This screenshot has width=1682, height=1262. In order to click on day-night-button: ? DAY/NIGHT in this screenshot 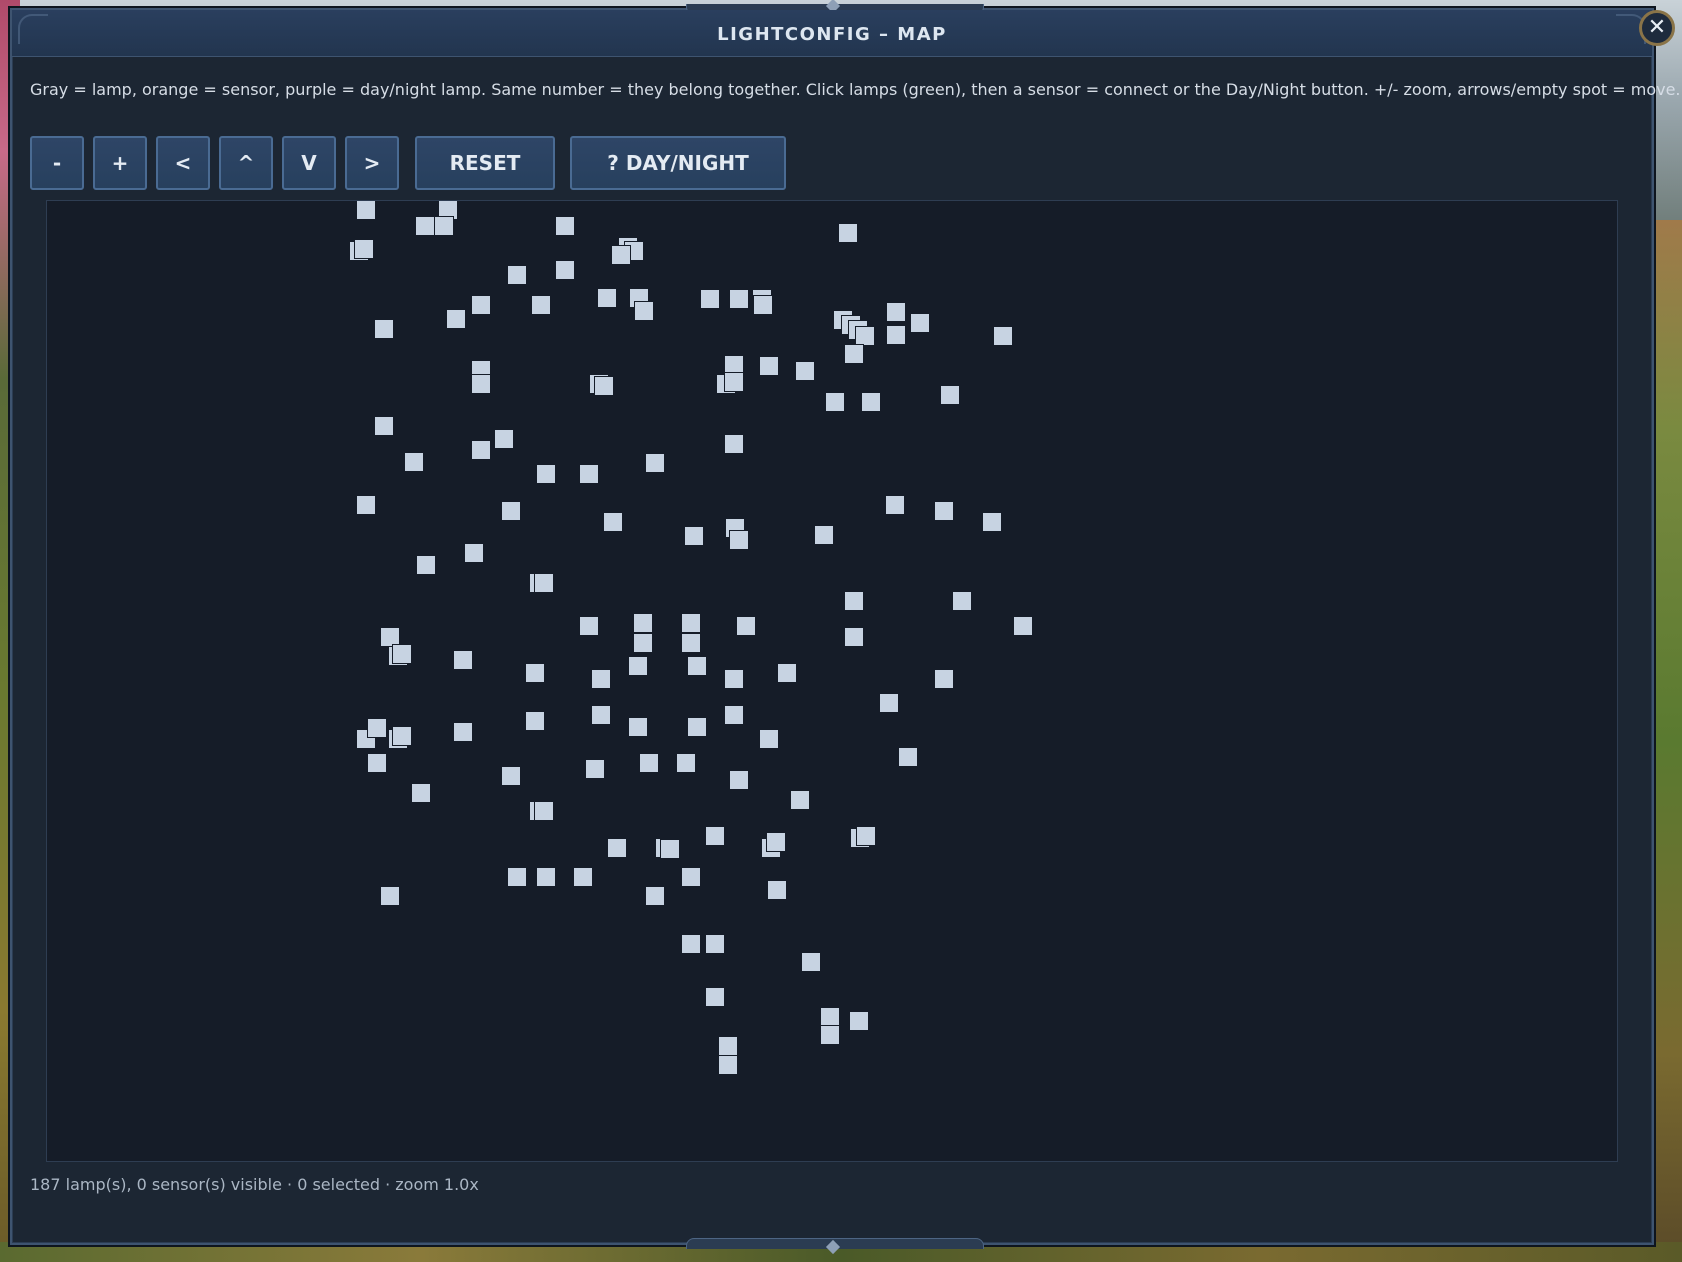, I will do `click(678, 163)`.